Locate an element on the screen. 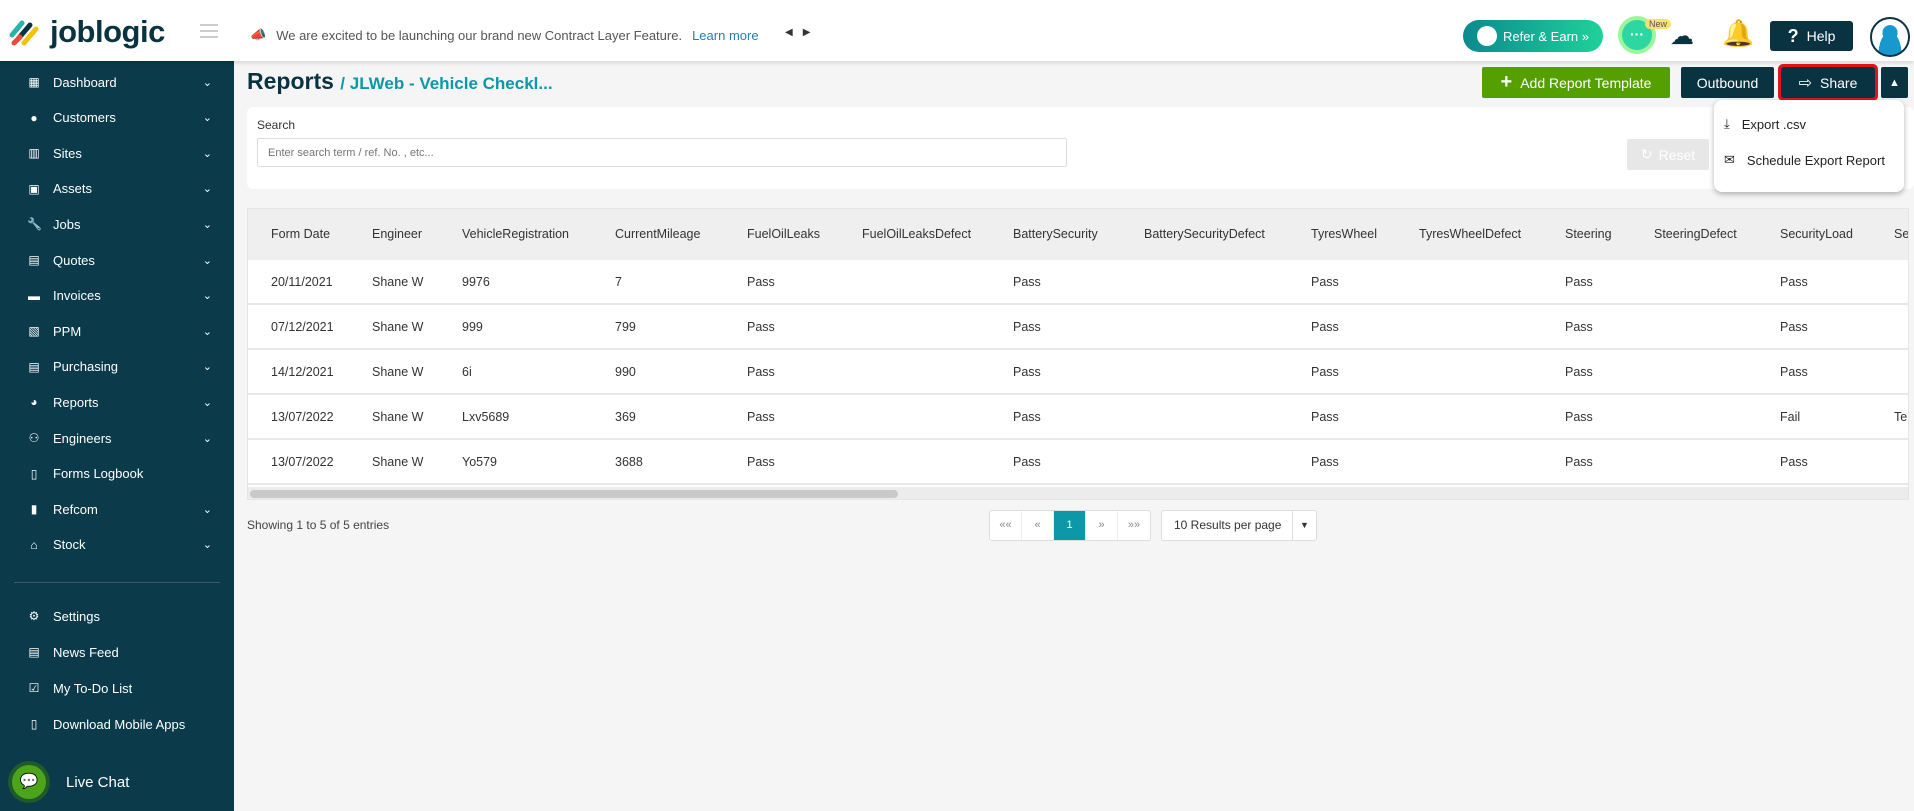  table-cell: 3688 is located at coordinates (629, 462).